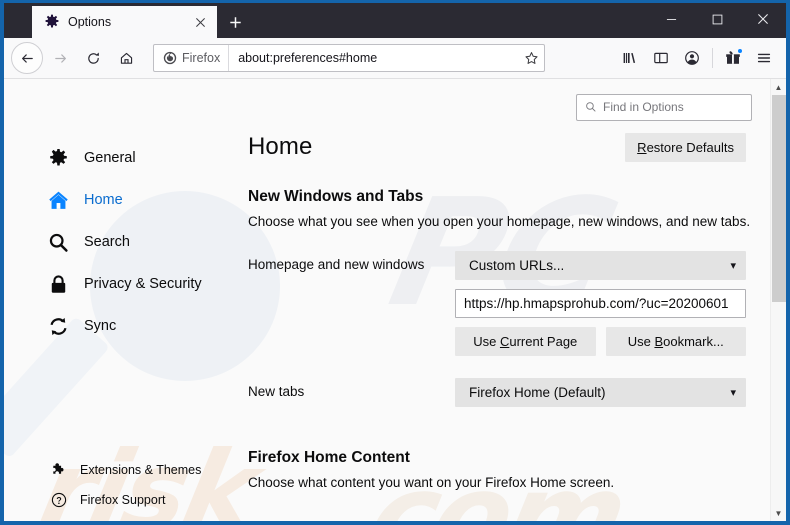 Image resolution: width=790 pixels, height=525 pixels. I want to click on homepage-url-value: https://hp.hmapsprohub.com/?uc=20200601, so click(596, 303).